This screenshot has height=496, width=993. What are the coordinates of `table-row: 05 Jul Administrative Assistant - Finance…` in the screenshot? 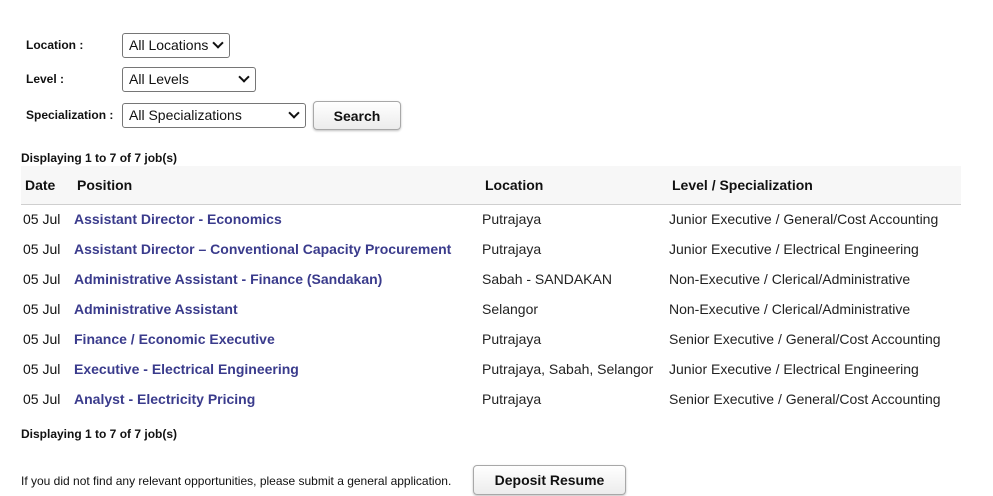 It's located at (491, 279).